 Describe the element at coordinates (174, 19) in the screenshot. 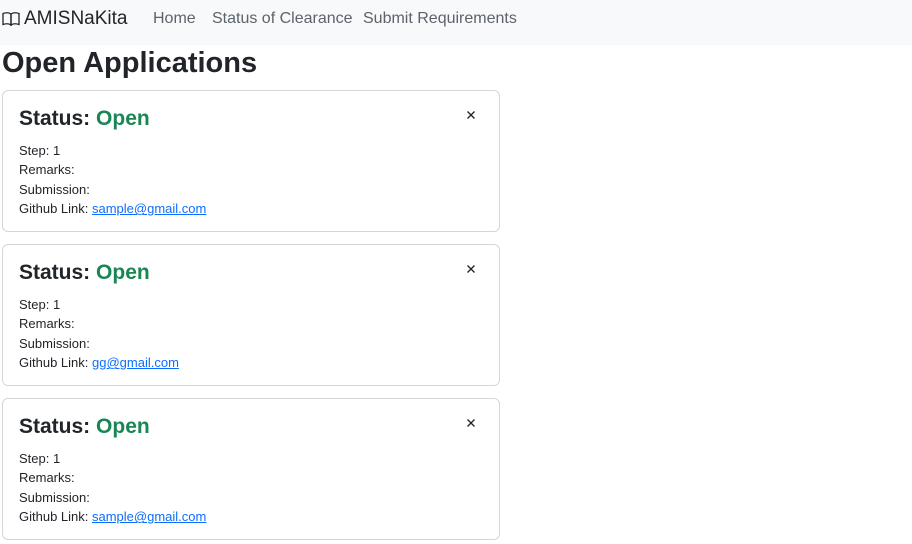

I see `nav-home: Home` at that location.